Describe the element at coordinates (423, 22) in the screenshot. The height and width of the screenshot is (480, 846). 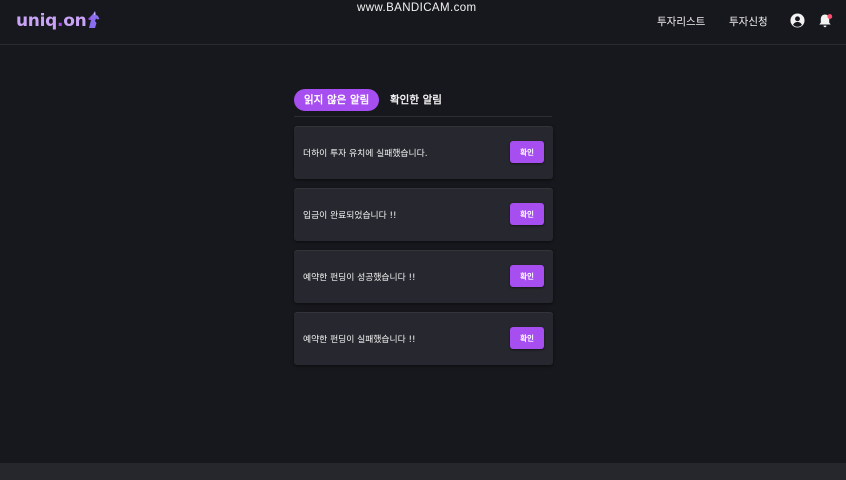
I see `top-header: uniq.on www.BANDICAM.com 투자리스트 투자신청` at that location.